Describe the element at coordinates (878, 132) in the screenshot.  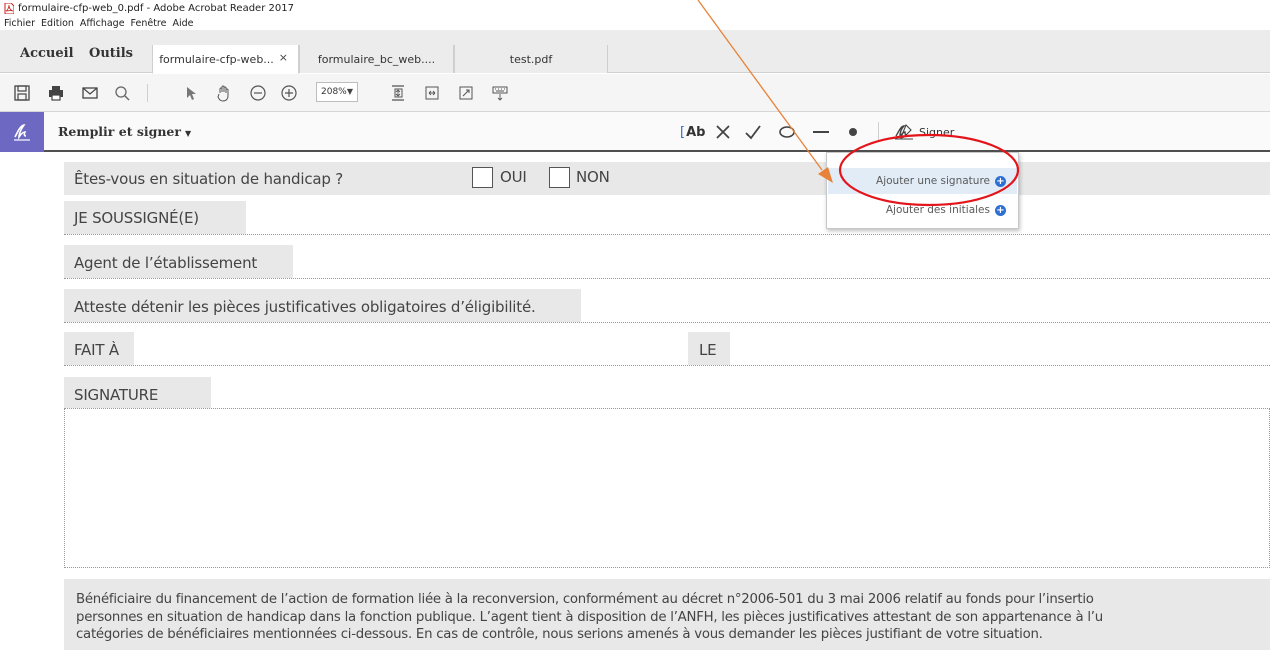
I see `fill-sign-divider` at that location.